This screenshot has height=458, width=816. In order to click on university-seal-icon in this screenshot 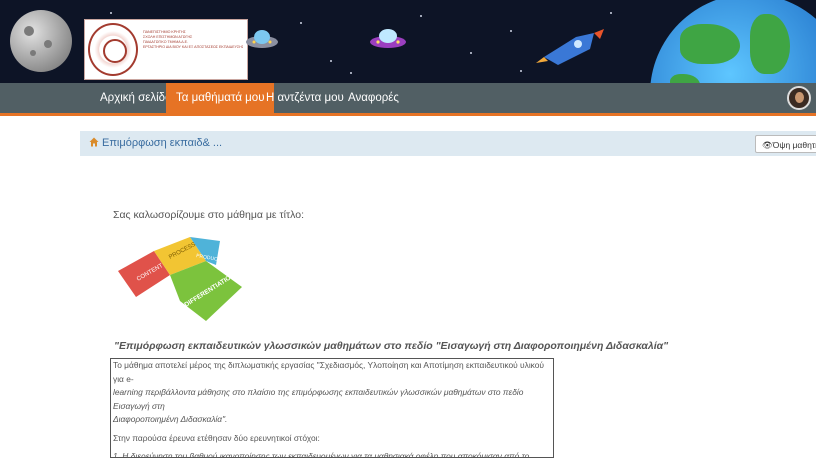, I will do `click(113, 49)`.